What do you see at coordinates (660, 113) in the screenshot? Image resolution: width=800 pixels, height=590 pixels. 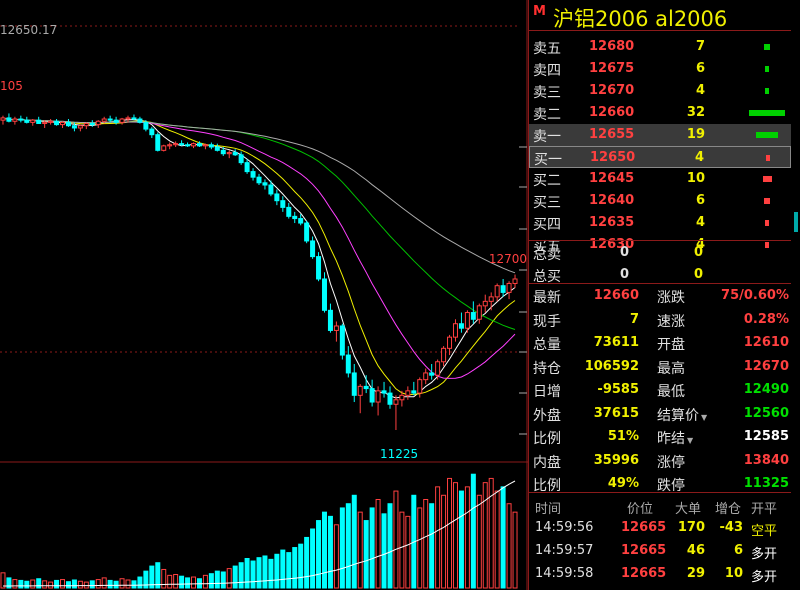 I see `ask-row: 卖二 12660 32` at bounding box center [660, 113].